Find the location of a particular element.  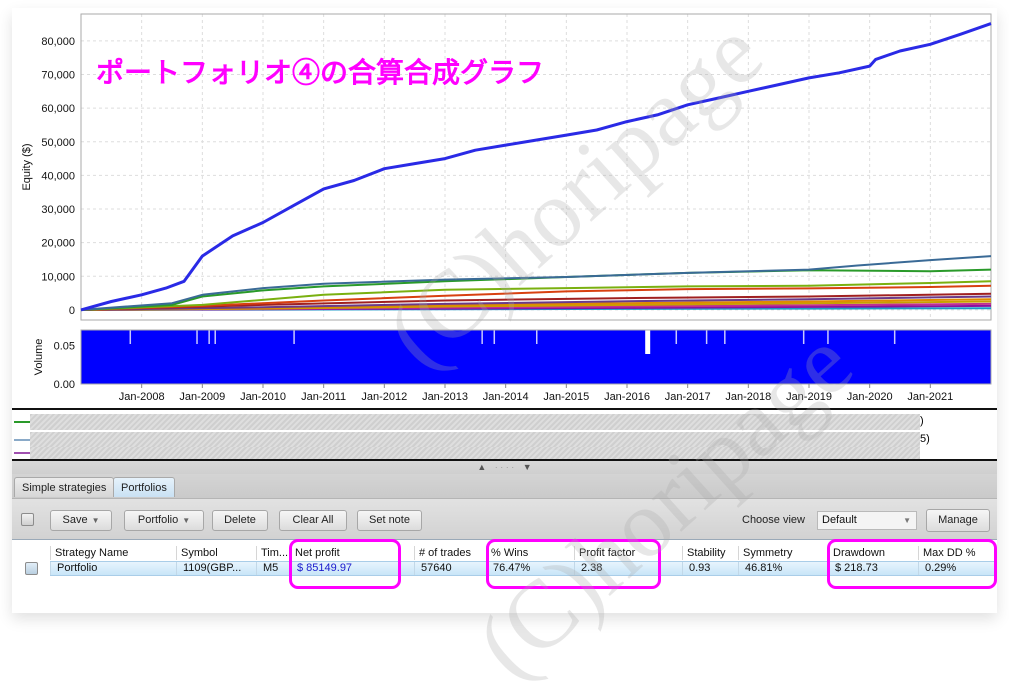

y-tick-label: 60,000 is located at coordinates (58, 109).